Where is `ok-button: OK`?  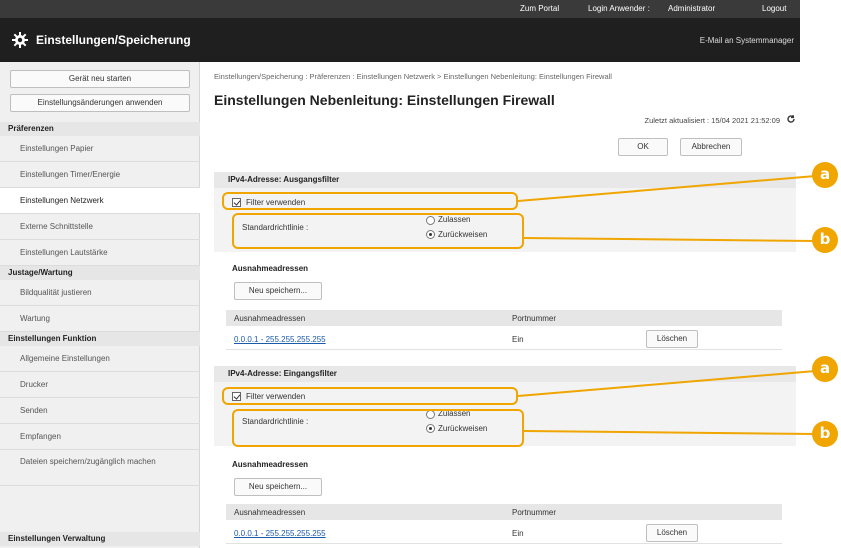 ok-button: OK is located at coordinates (643, 147).